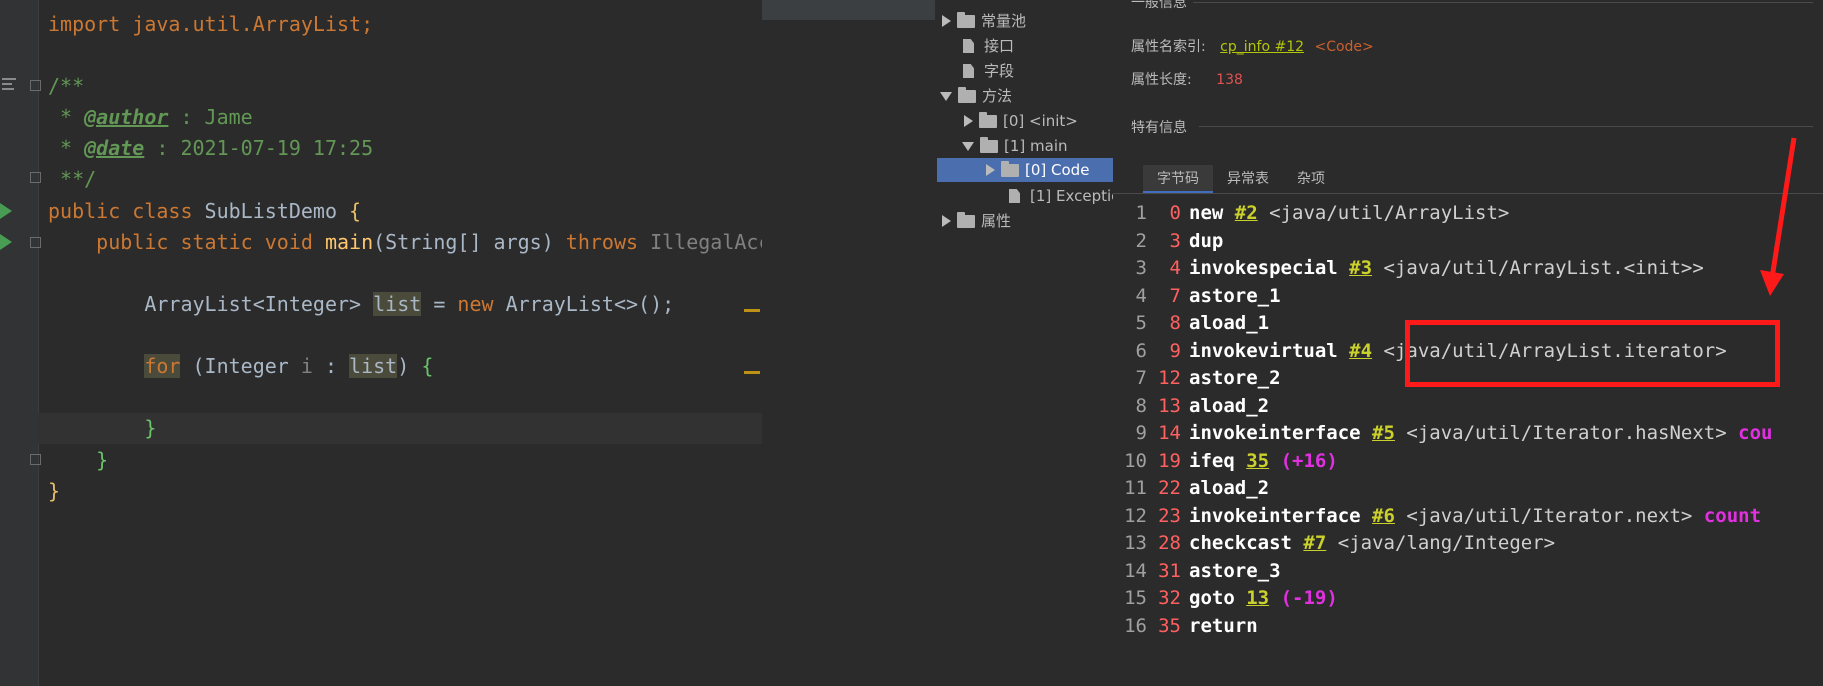 The image size is (1823, 686). What do you see at coordinates (1778, 216) in the screenshot?
I see `red-arrow-annotation` at bounding box center [1778, 216].